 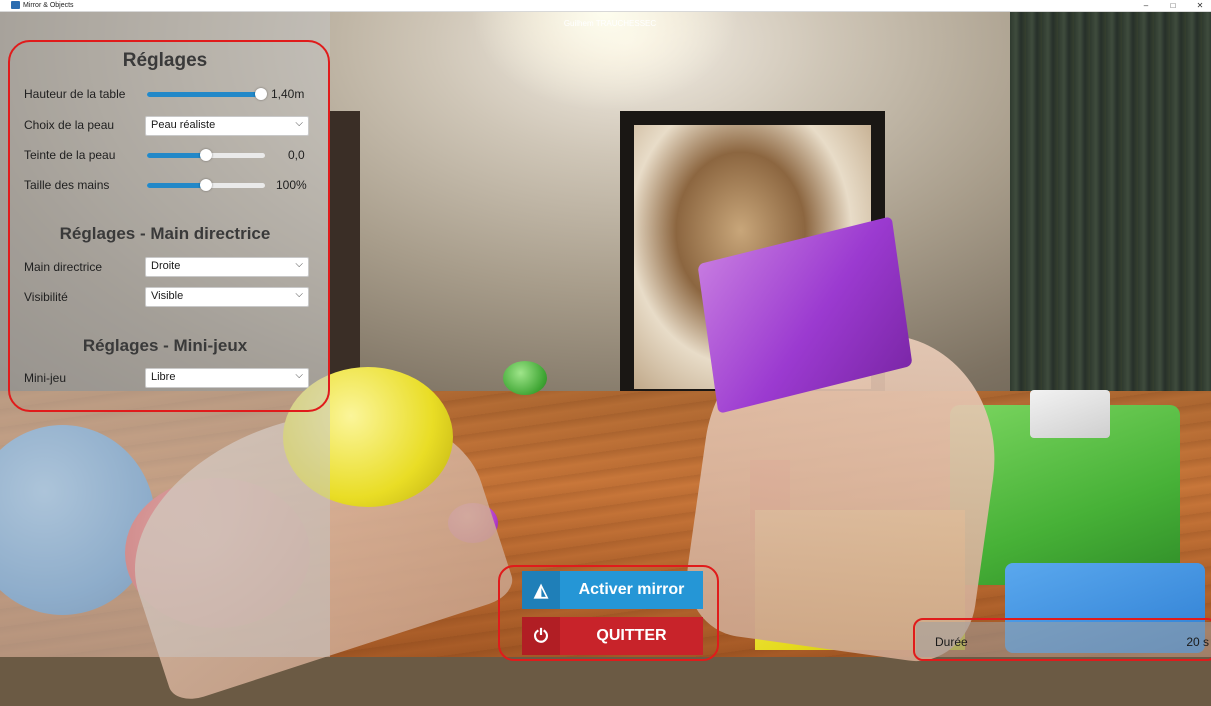 What do you see at coordinates (291, 185) in the screenshot?
I see `hand-size-value: 100%` at bounding box center [291, 185].